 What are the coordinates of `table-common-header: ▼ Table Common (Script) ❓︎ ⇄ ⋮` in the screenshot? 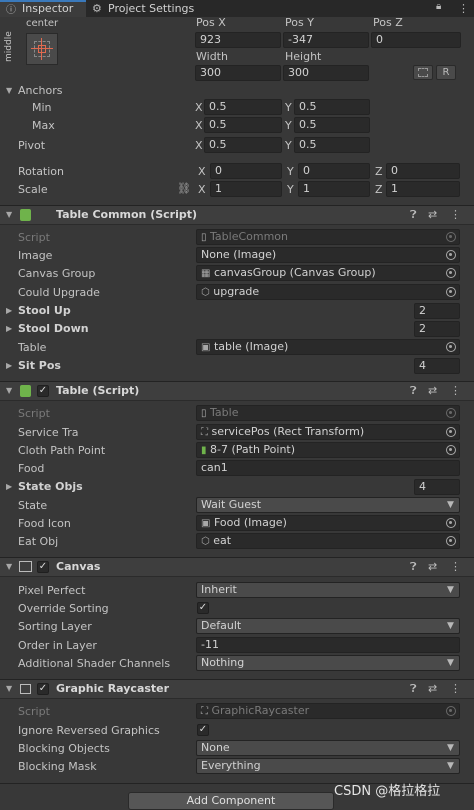 It's located at (237, 215).